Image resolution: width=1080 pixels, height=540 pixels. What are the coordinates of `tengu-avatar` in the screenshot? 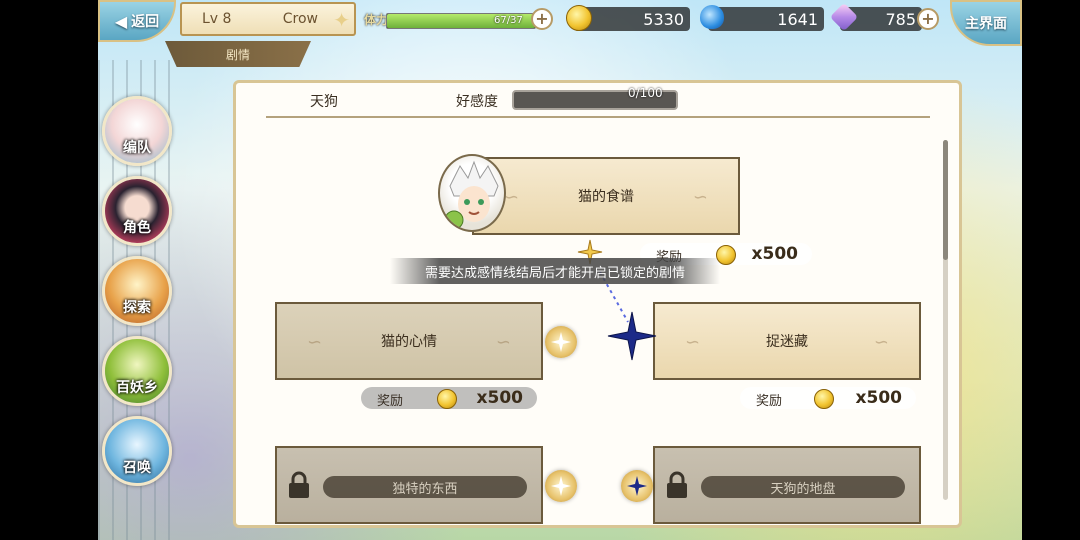 It's located at (472, 193).